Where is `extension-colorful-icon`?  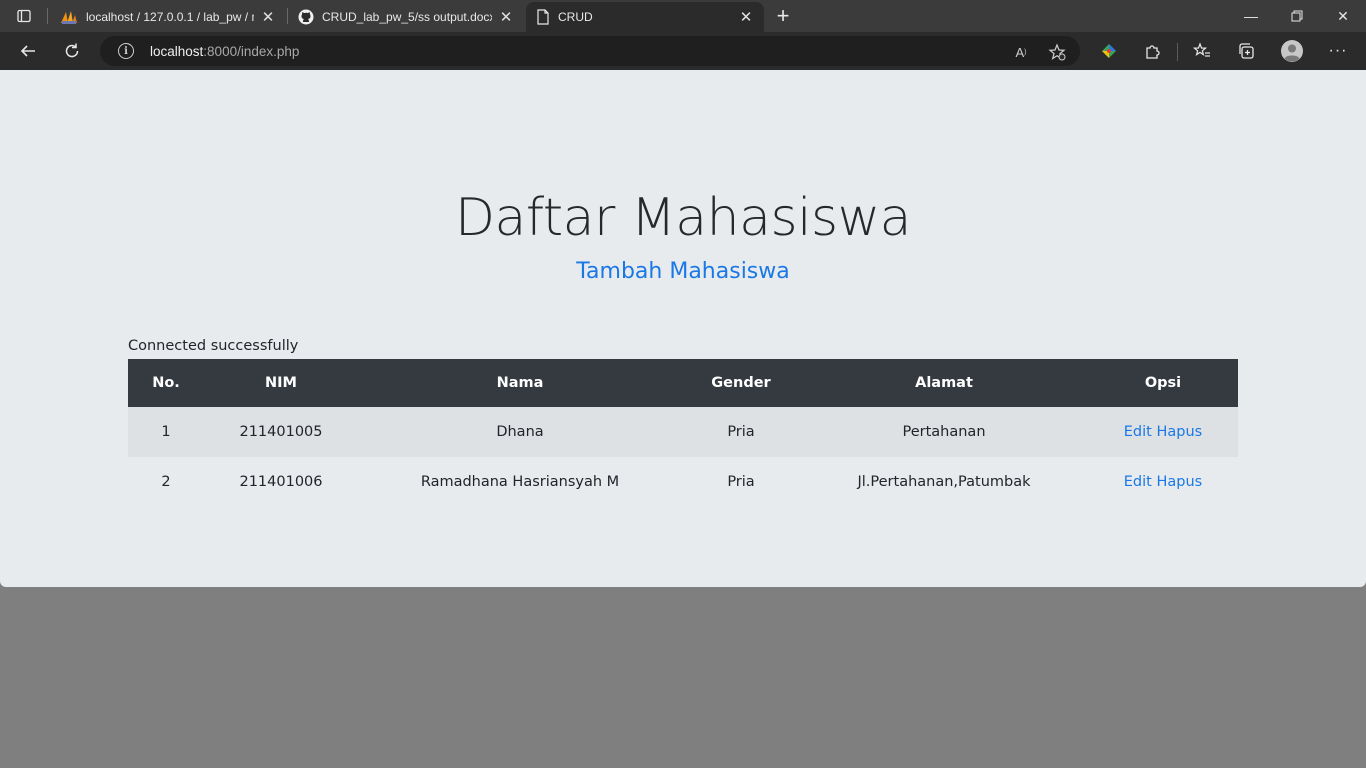
extension-colorful-icon is located at coordinates (1109, 51).